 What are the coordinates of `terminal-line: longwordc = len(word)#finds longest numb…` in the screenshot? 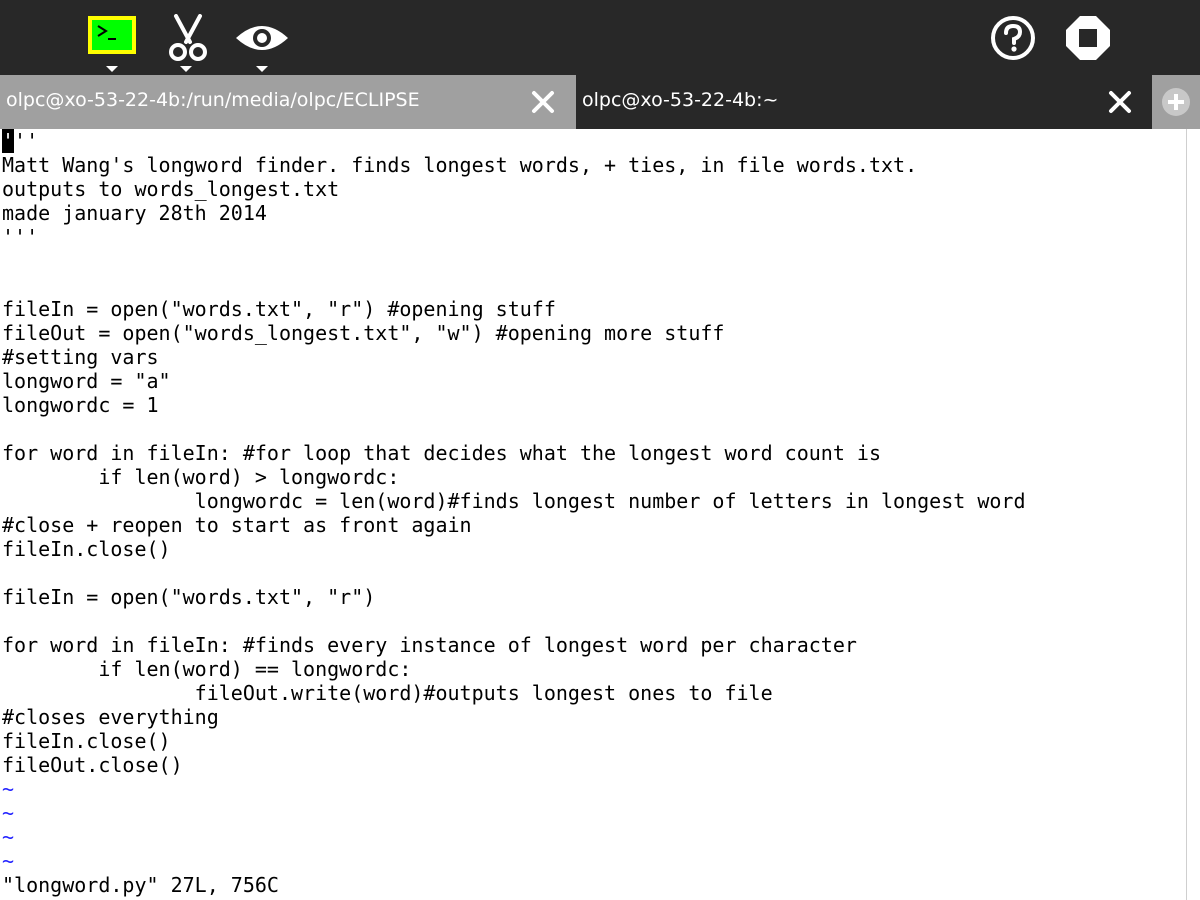 It's located at (514, 501).